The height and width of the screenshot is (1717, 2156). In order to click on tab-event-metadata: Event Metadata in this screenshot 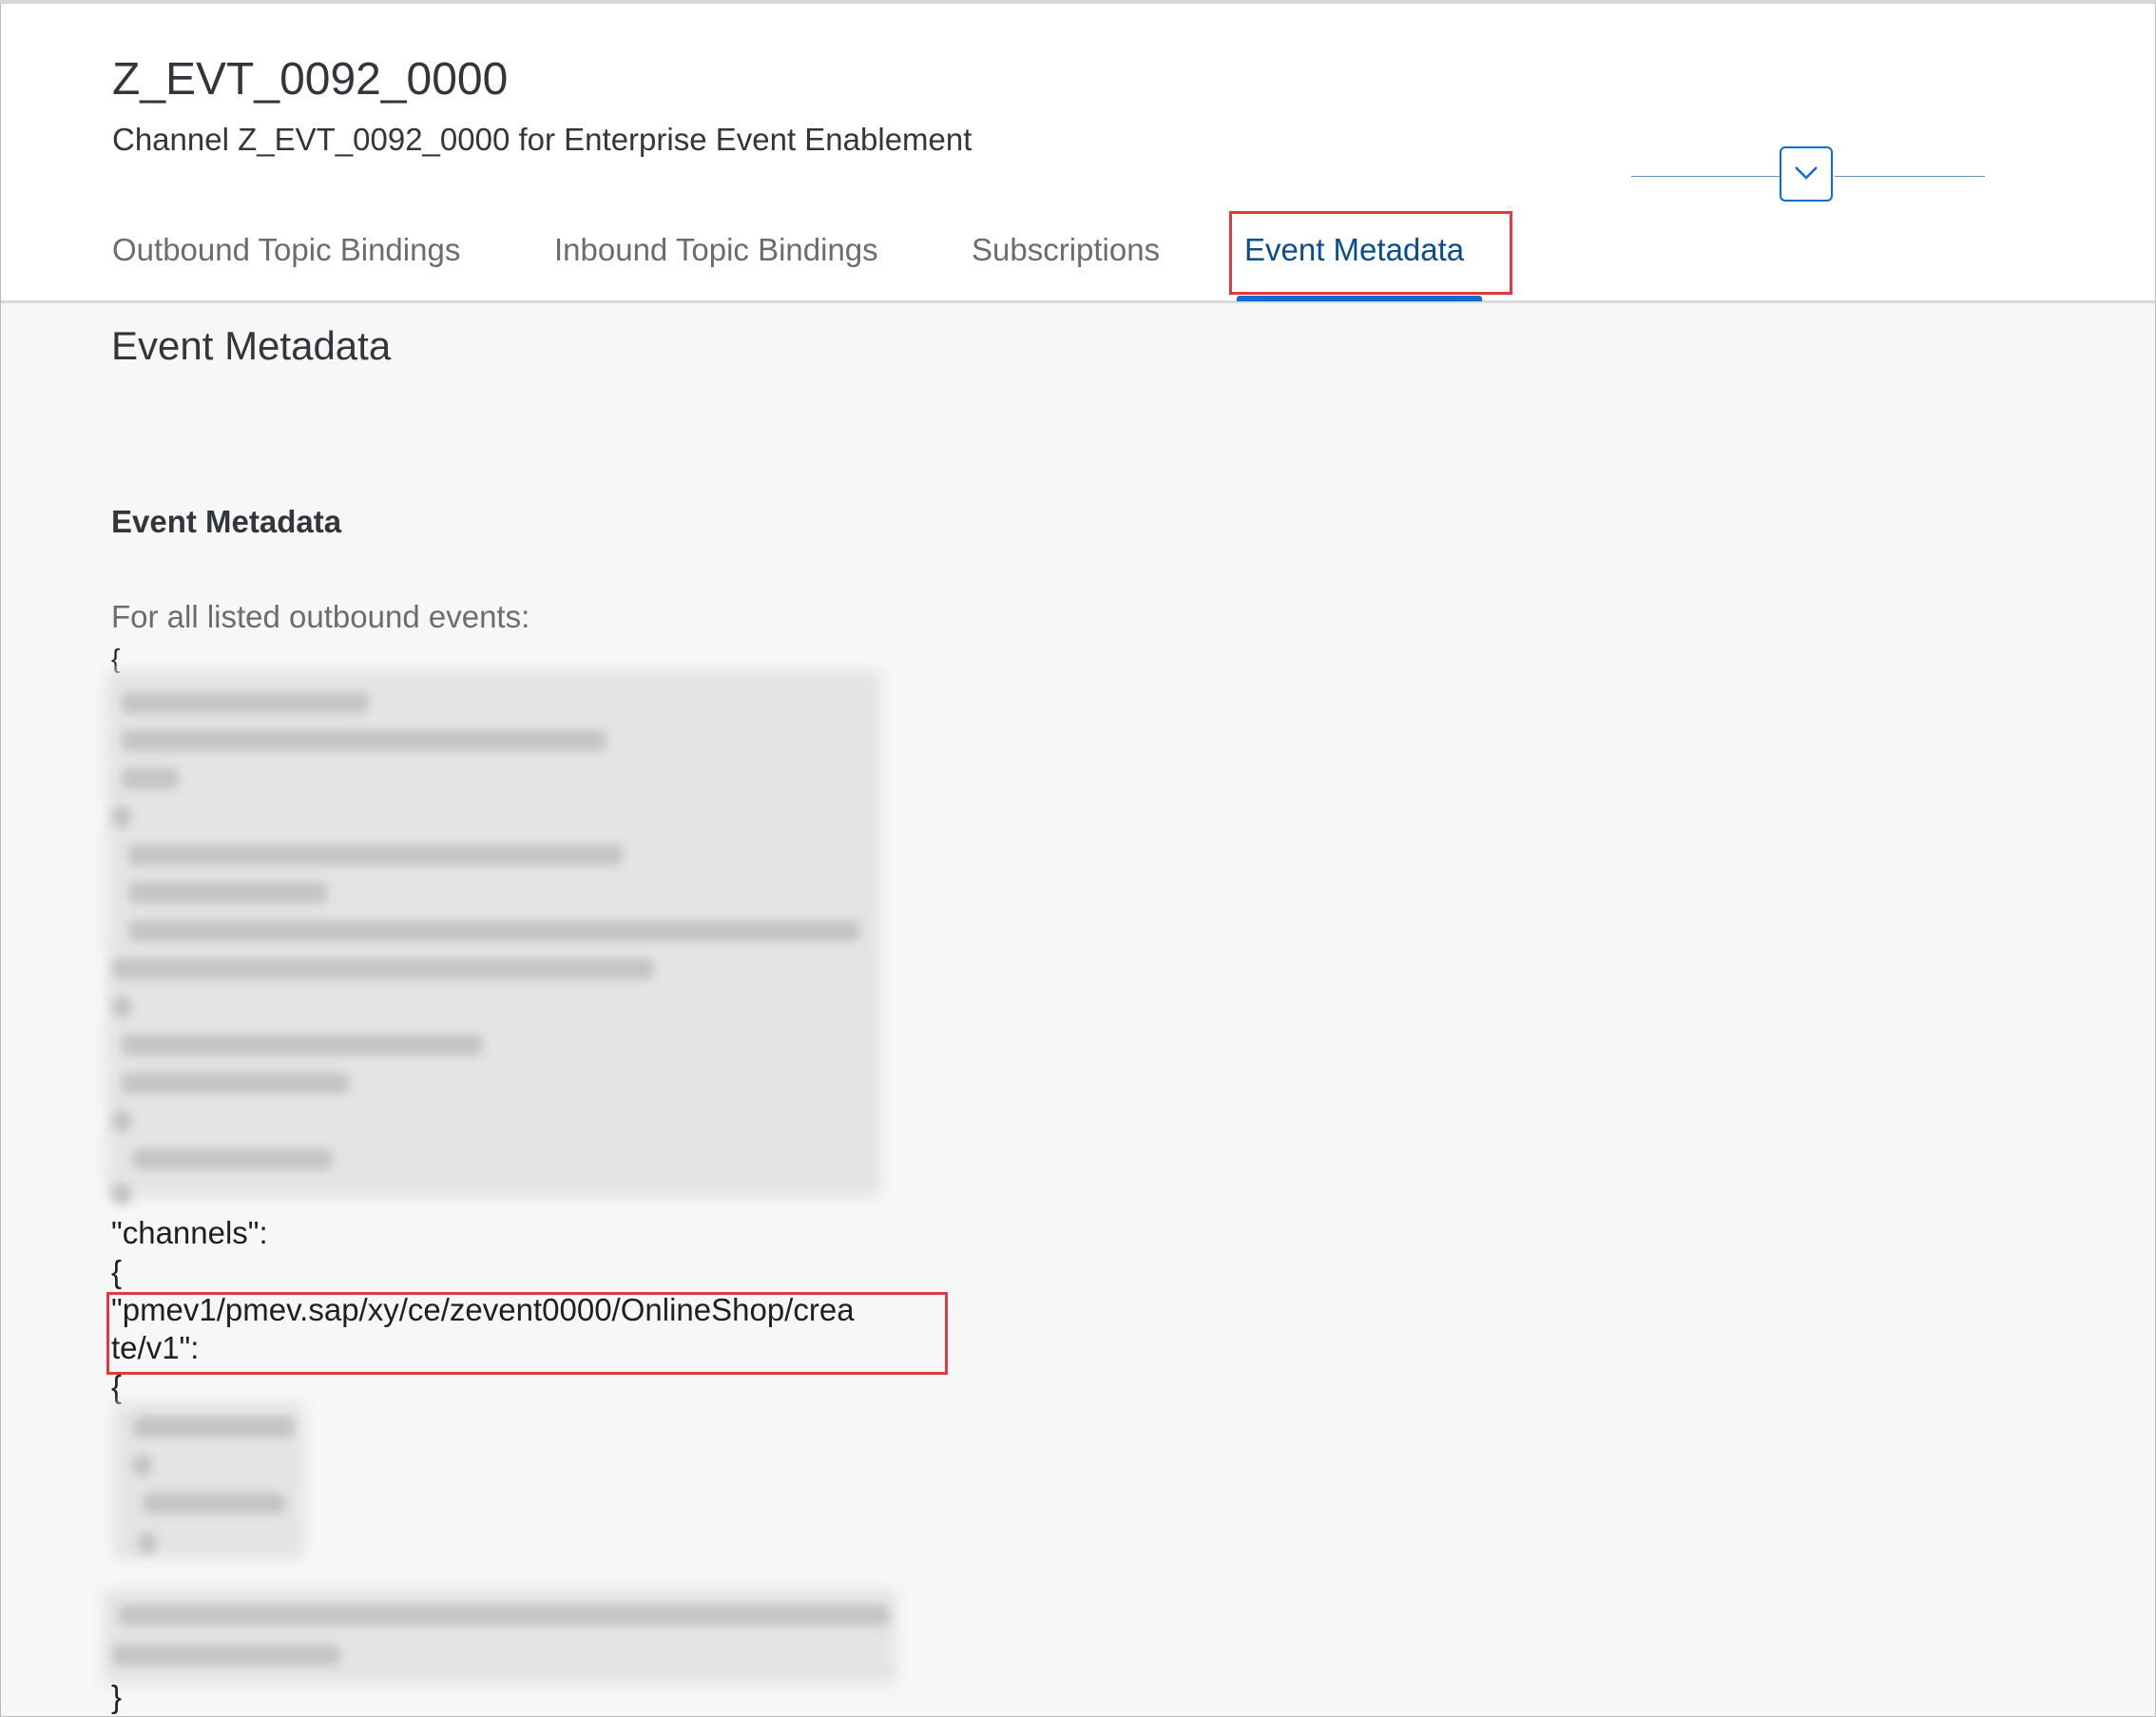, I will do `click(1354, 250)`.